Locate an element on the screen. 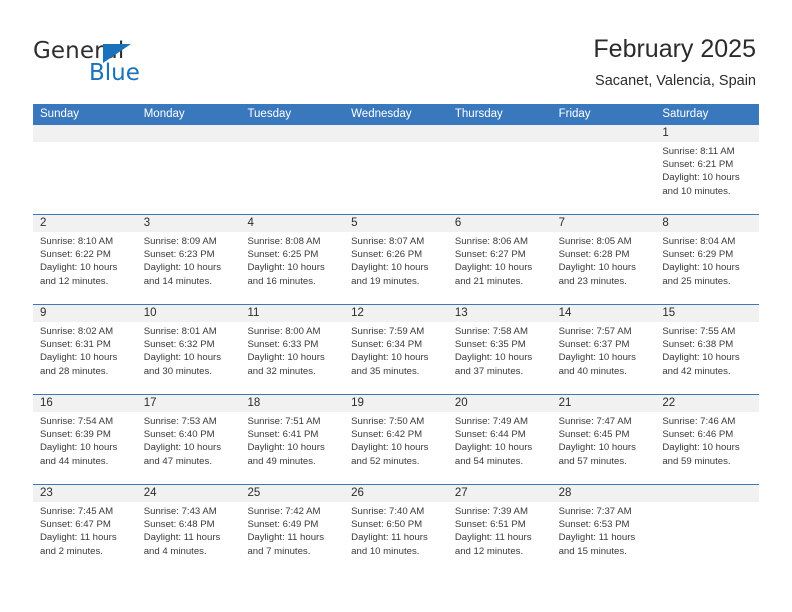 The height and width of the screenshot is (612, 792). day-number: 13 is located at coordinates (500, 313).